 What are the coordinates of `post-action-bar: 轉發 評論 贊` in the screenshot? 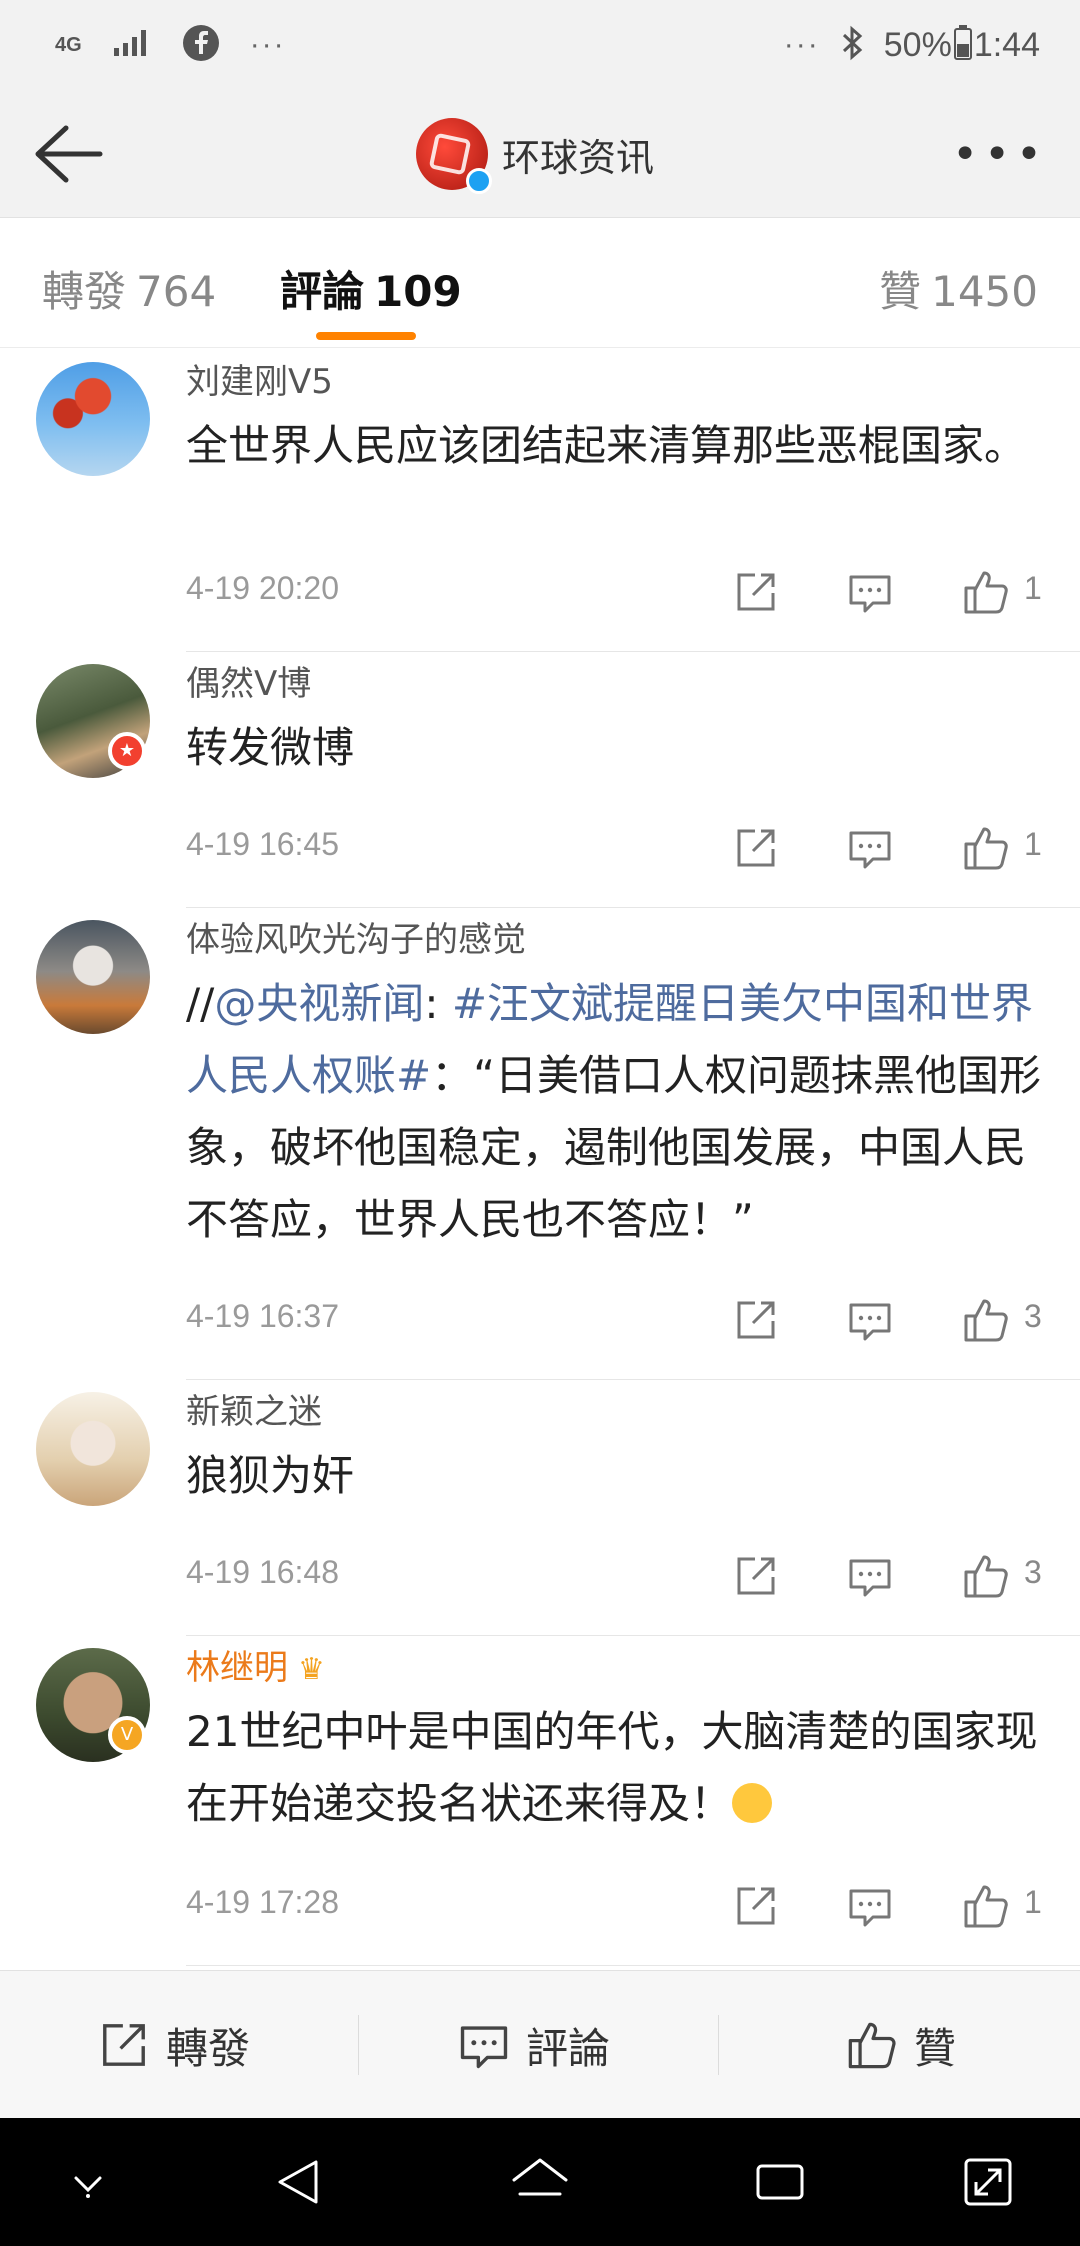 It's located at (540, 2044).